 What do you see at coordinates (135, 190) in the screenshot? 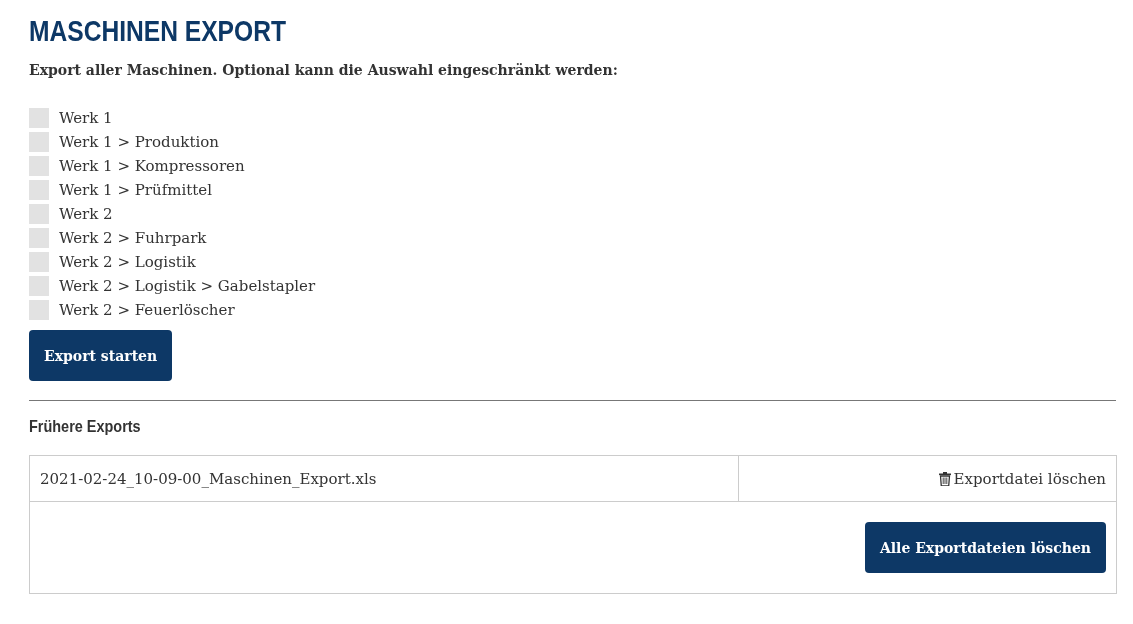
I see `checkbox-label: Werk 1 > Prüfmittel` at bounding box center [135, 190].